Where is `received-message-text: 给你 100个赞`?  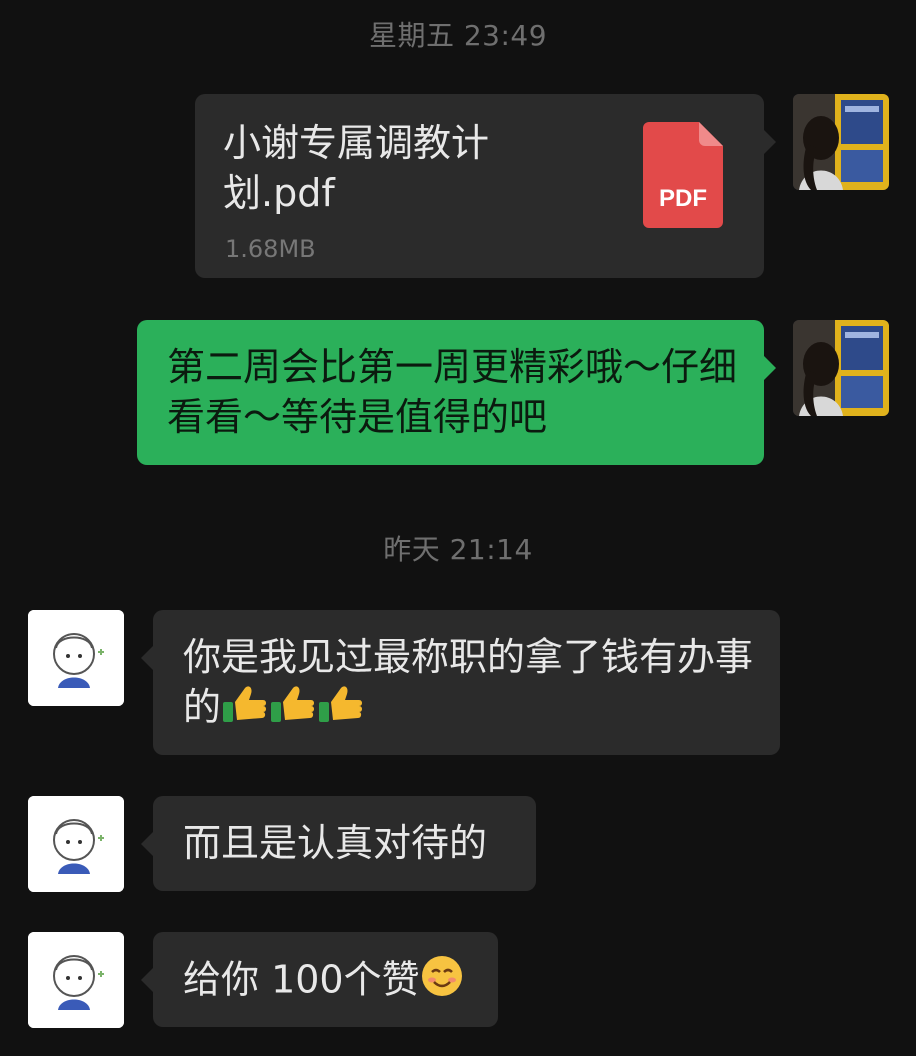
received-message-text: 给你 100个赞 is located at coordinates (330, 982).